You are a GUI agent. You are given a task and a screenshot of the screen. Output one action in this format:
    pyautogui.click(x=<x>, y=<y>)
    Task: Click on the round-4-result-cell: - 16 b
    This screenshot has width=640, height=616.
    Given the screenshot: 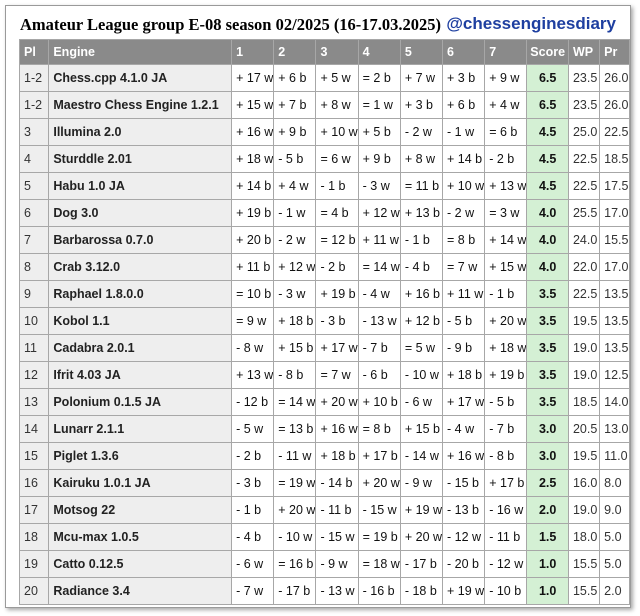 What is the action you would take?
    pyautogui.click(x=379, y=591)
    